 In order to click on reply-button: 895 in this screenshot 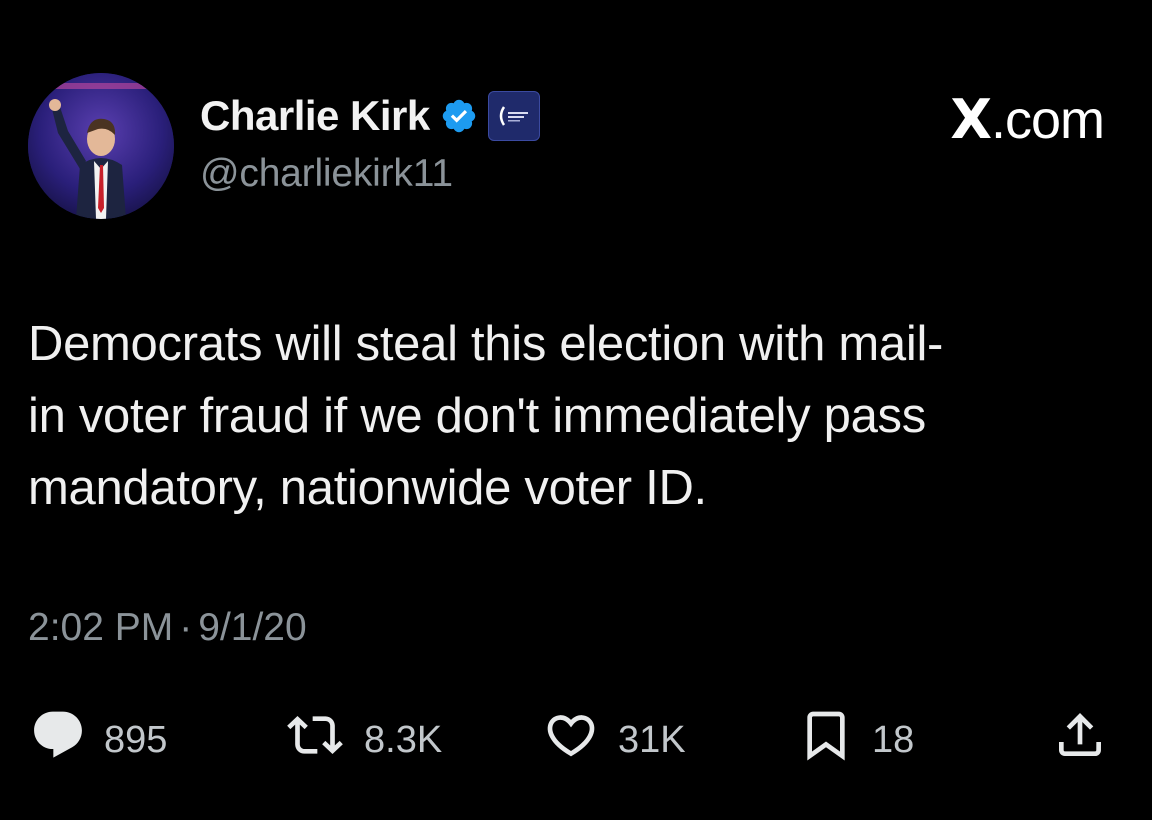, I will do `click(98, 740)`.